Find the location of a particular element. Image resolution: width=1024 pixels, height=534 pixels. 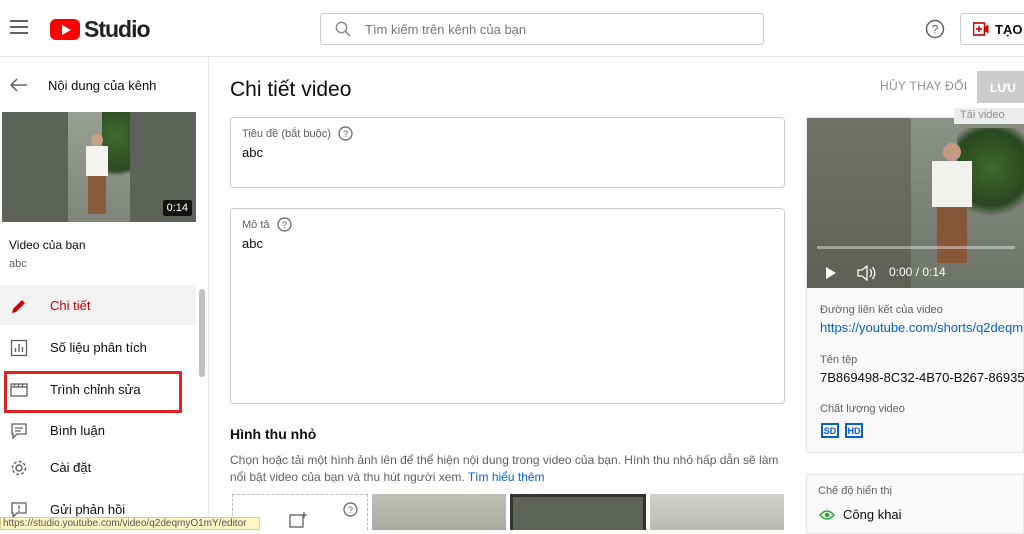

video-add-icon is located at coordinates (981, 29).